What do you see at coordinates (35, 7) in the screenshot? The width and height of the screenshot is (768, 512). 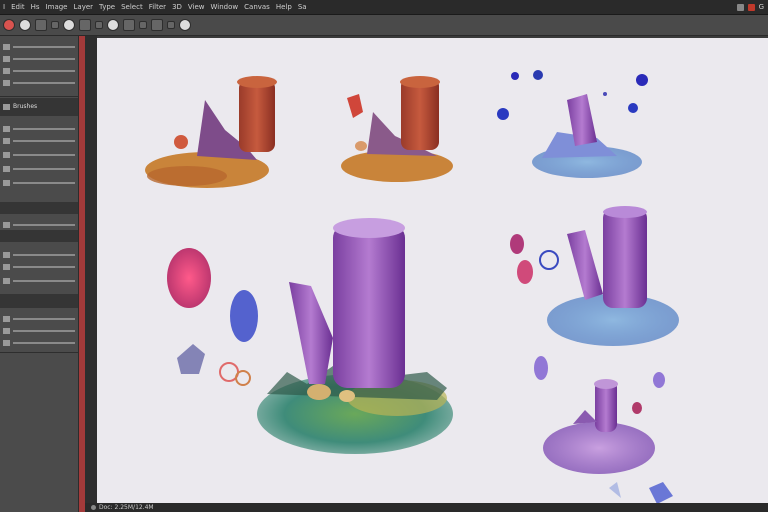 I see `menu-hs: Hs` at bounding box center [35, 7].